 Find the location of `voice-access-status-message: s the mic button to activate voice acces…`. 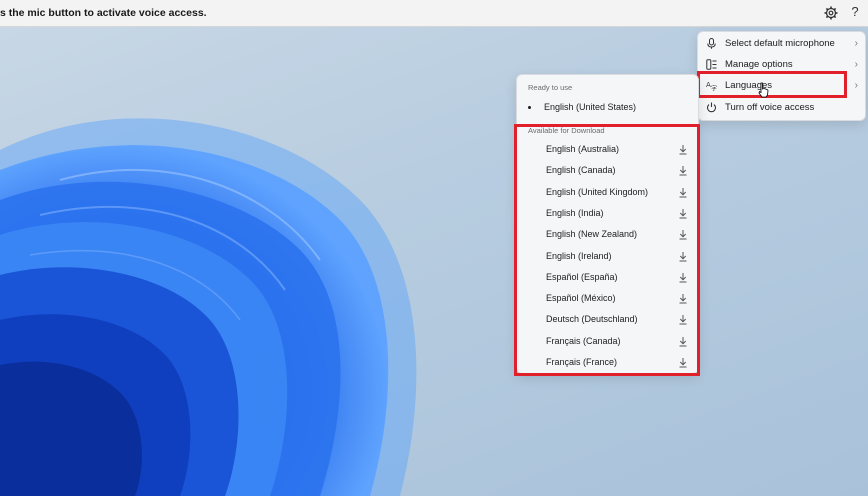

voice-access-status-message: s the mic button to activate voice acces… is located at coordinates (103, 13).